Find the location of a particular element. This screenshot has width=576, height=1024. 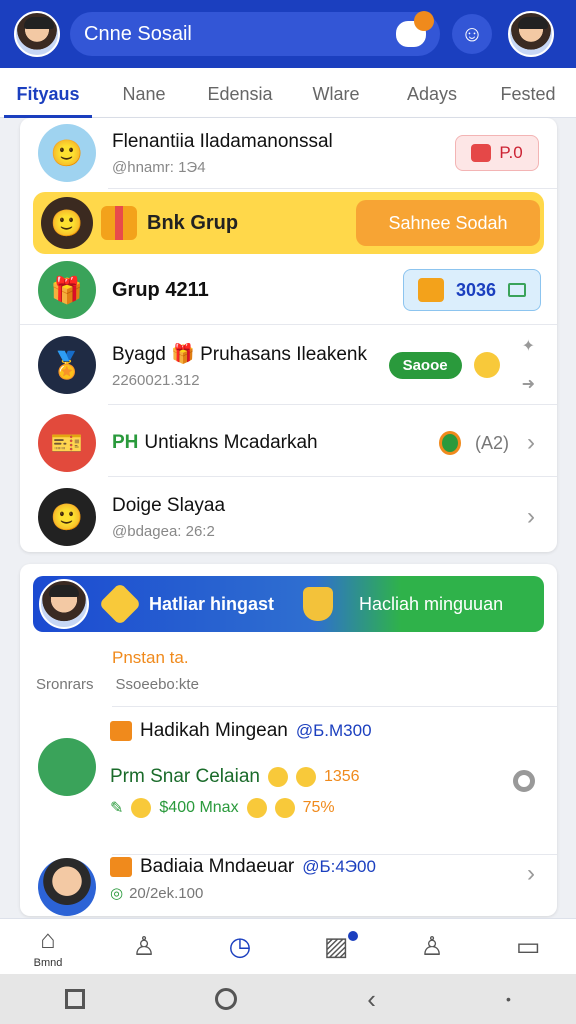

reward-value: @Б.М300 is located at coordinates (333, 730).